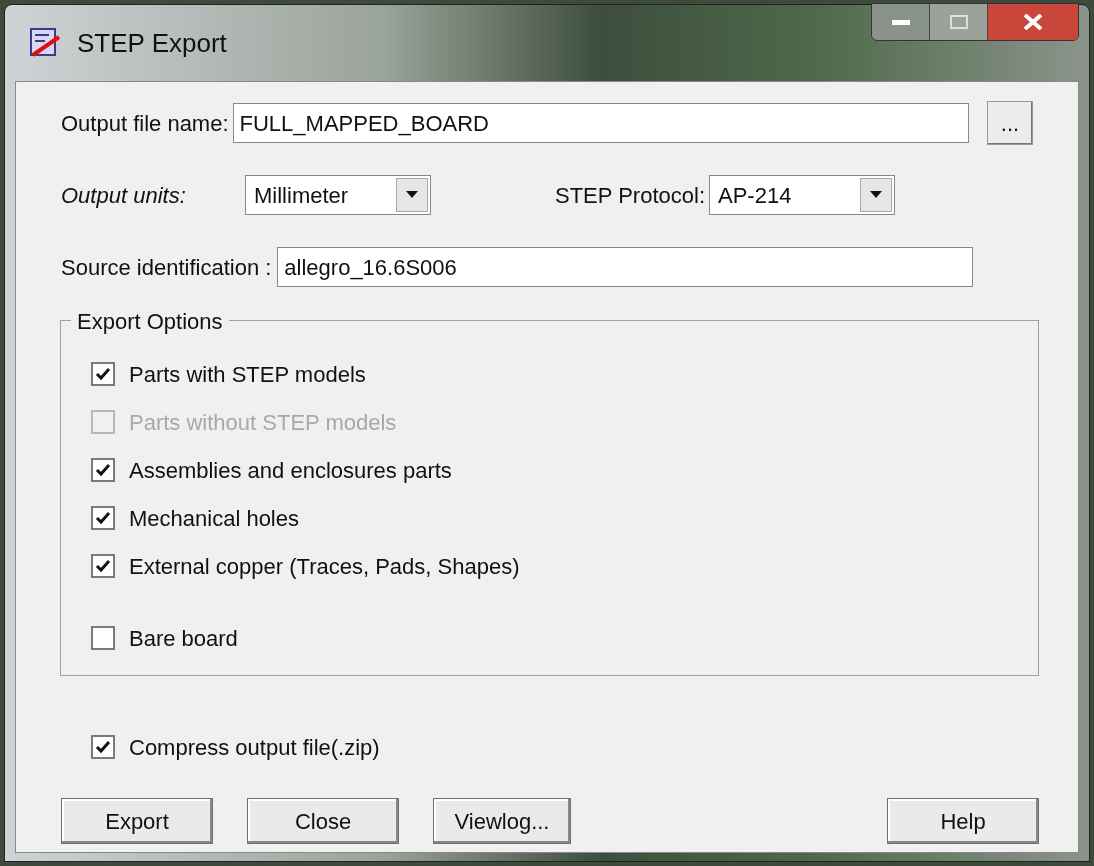  Describe the element at coordinates (802, 195) in the screenshot. I see `dropdown: AP-214` at that location.